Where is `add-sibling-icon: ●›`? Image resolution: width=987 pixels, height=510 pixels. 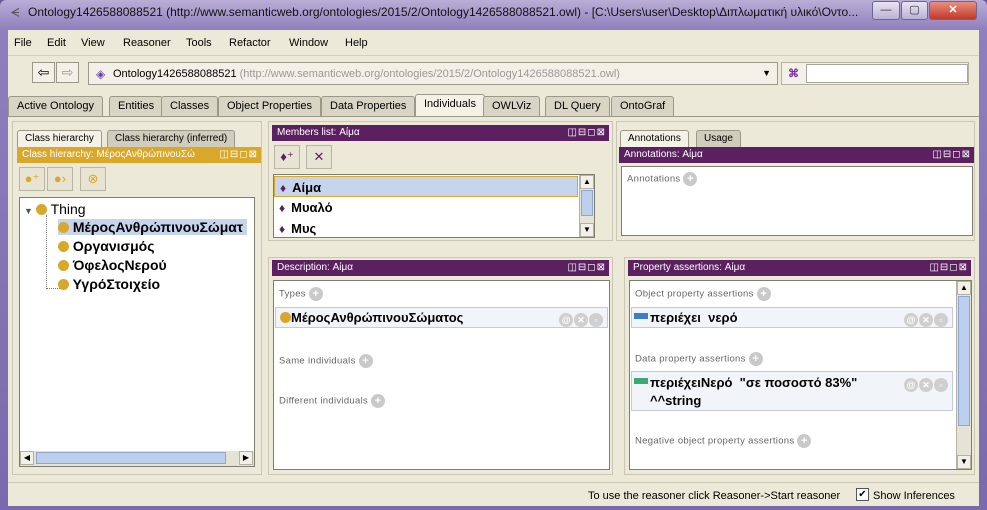
add-sibling-icon: ●› is located at coordinates (60, 178).